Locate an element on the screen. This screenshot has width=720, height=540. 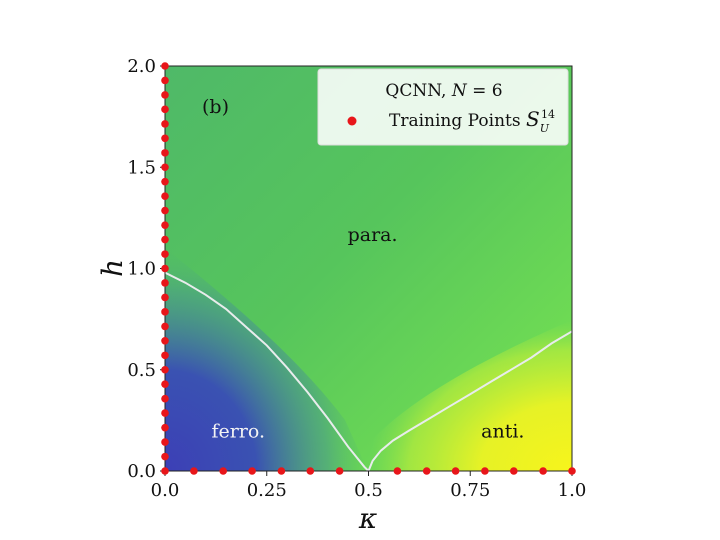
x-tick-label: 0.5 is located at coordinates (368, 490).